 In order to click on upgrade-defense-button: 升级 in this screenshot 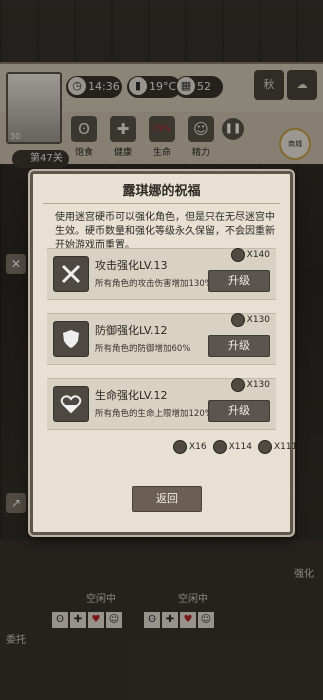, I will do `click(239, 346)`.